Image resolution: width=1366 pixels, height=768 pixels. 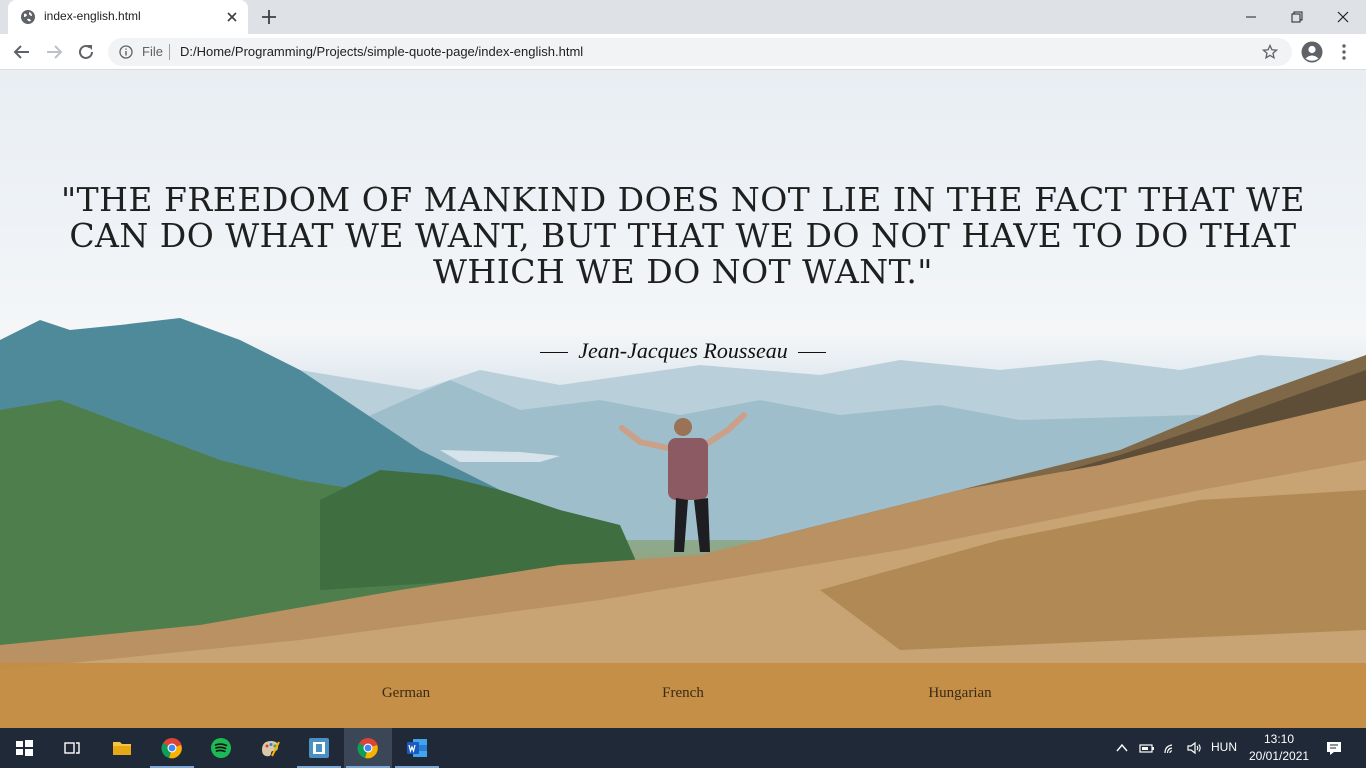 I want to click on start-button, so click(x=24, y=748).